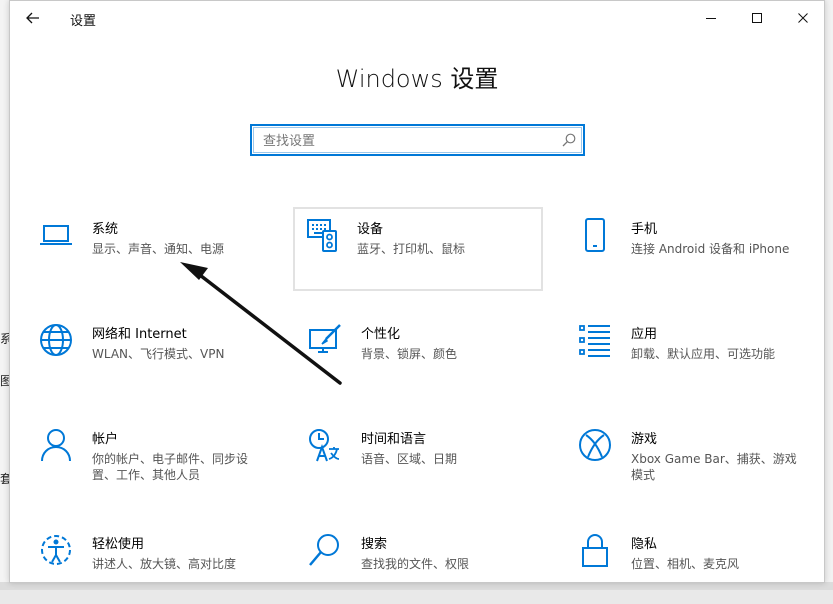 Image resolution: width=833 pixels, height=604 pixels. I want to click on minimize-button, so click(711, 18).